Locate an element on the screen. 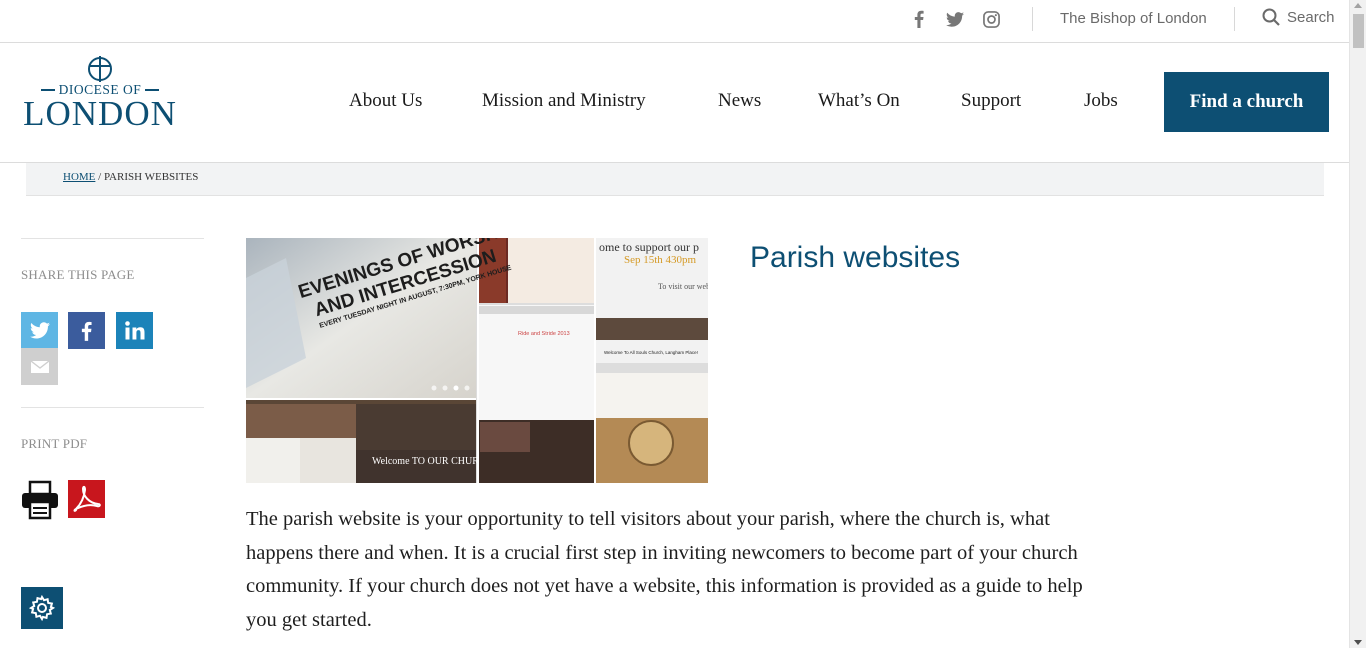 The height and width of the screenshot is (648, 1366). nav-item-about-us: About Us is located at coordinates (385, 101).